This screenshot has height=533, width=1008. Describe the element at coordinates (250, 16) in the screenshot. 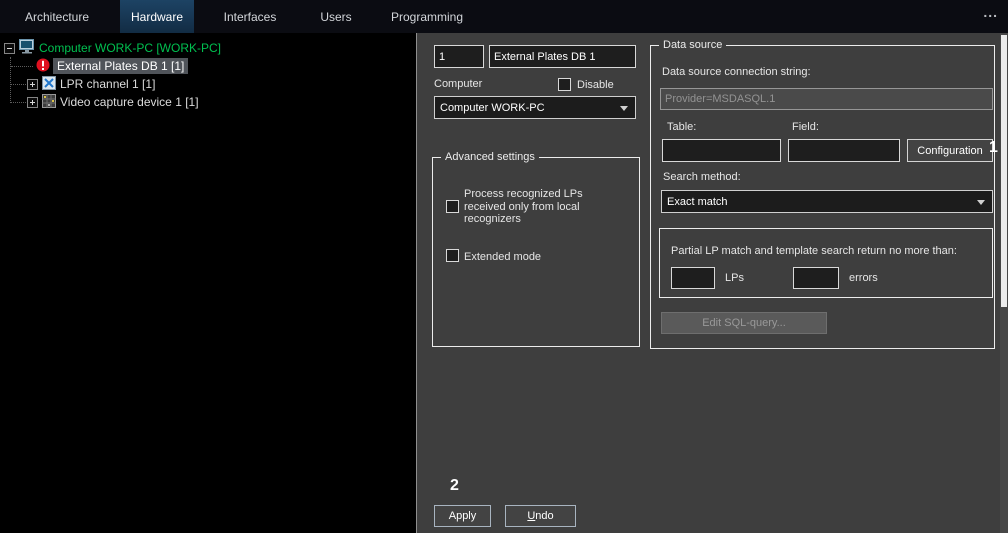

I see `tab-interfaces: Interfaces` at that location.